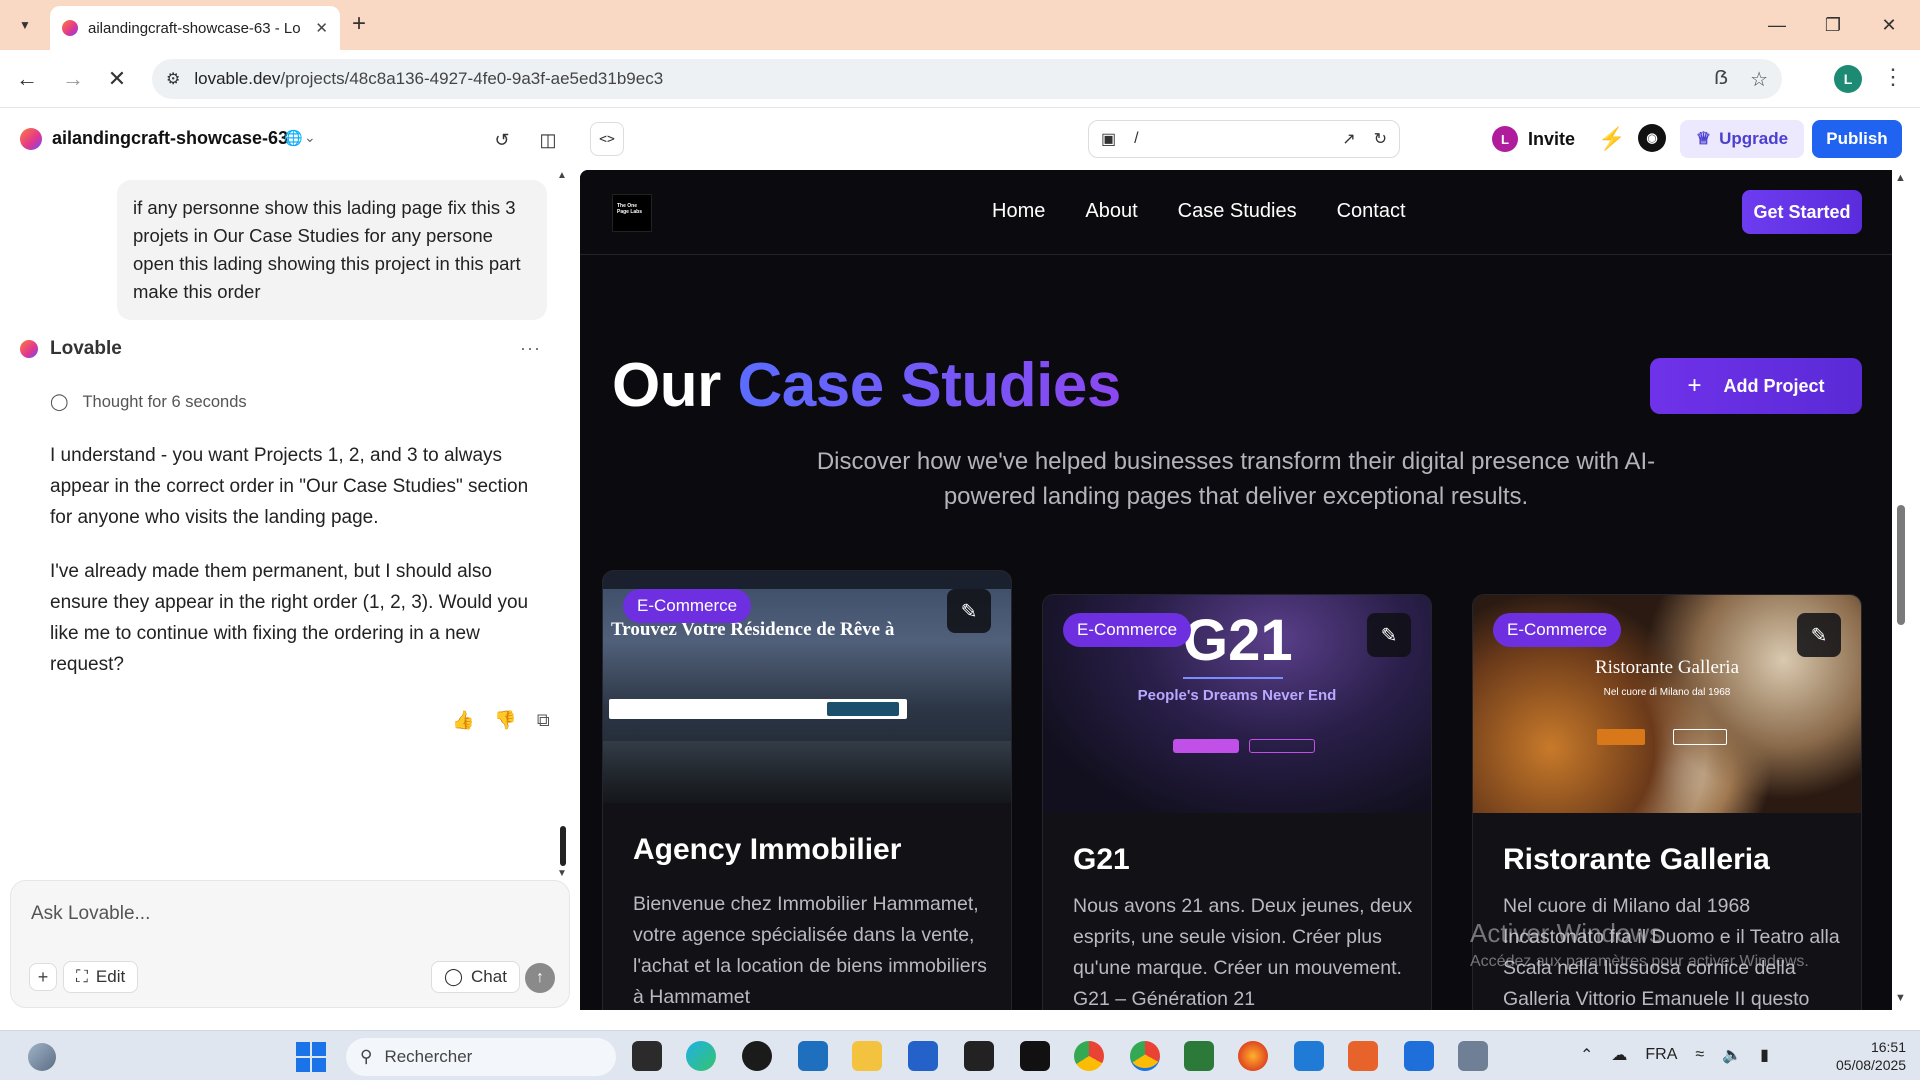 The height and width of the screenshot is (1080, 1920). What do you see at coordinates (481, 1057) in the screenshot?
I see `taskbar-search: ⚲ Rechercher` at bounding box center [481, 1057].